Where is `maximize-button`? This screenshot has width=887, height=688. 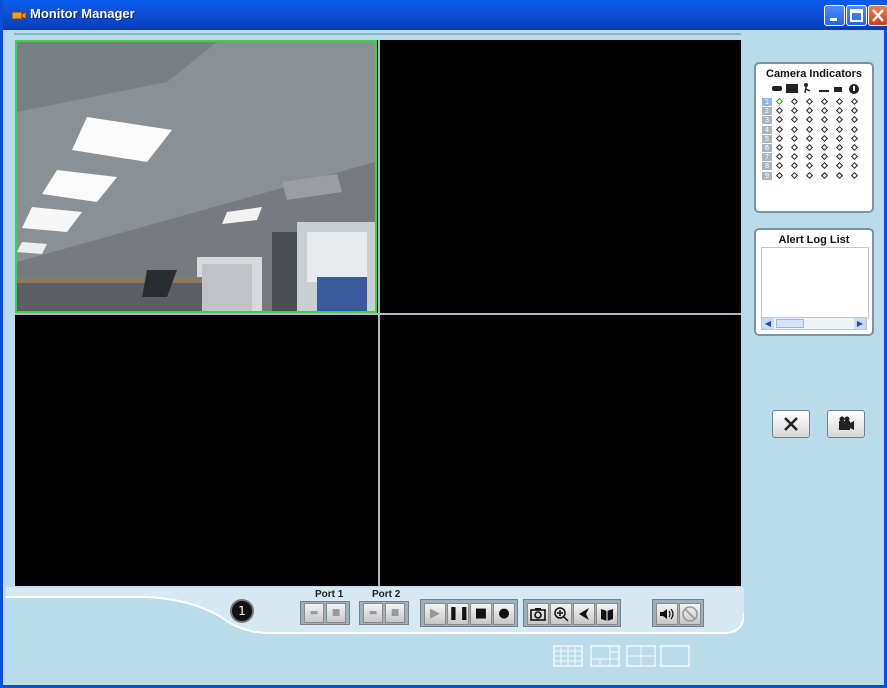 maximize-button is located at coordinates (856, 15).